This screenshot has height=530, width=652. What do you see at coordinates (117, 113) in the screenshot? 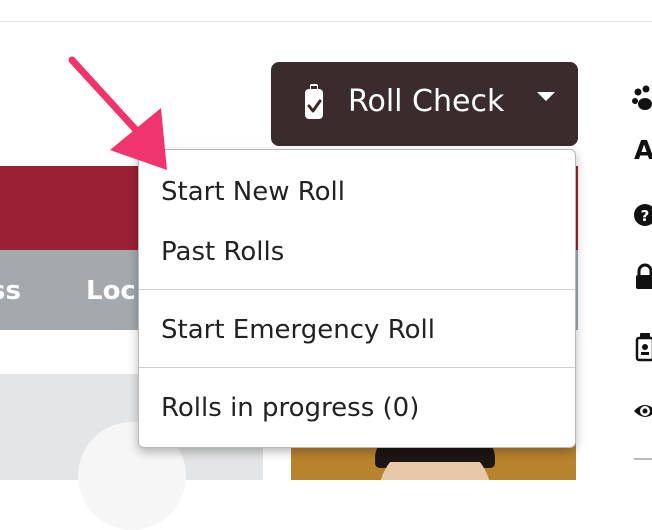
I see `pointer-arrow-icon` at bounding box center [117, 113].